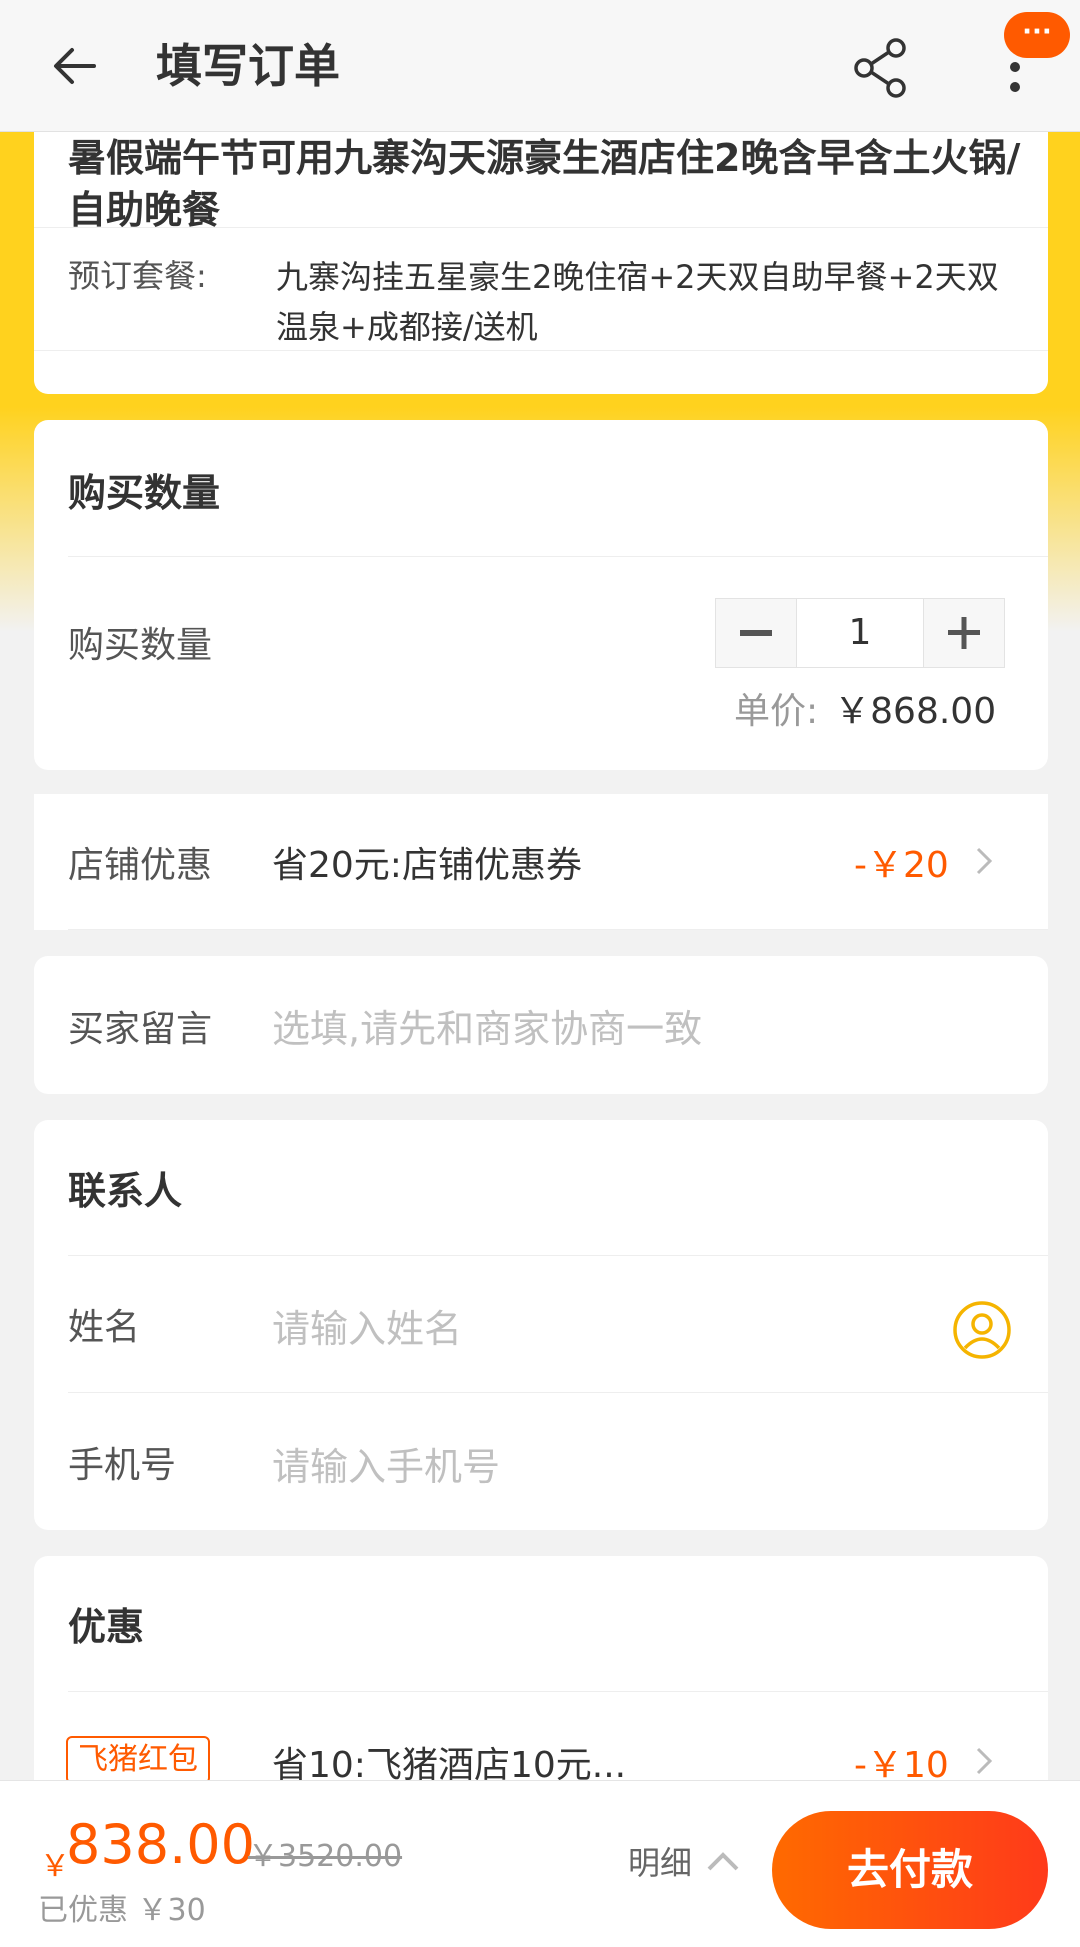  What do you see at coordinates (540, 1863) in the screenshot?
I see `bottom-checkout-bar: ￥ 838.00 ￥3520.00 已优惠 ￥30 明细 去付款` at bounding box center [540, 1863].